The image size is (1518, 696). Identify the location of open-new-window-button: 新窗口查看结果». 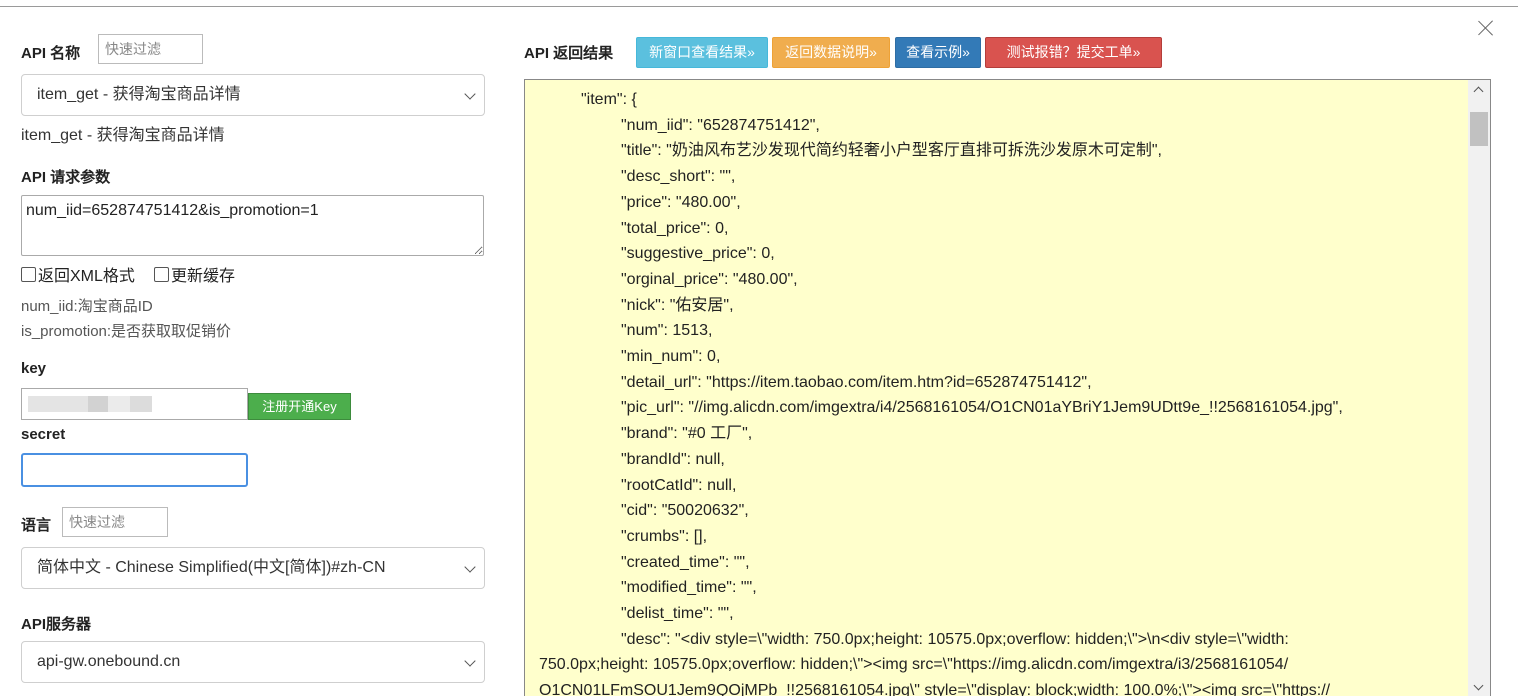
(702, 52).